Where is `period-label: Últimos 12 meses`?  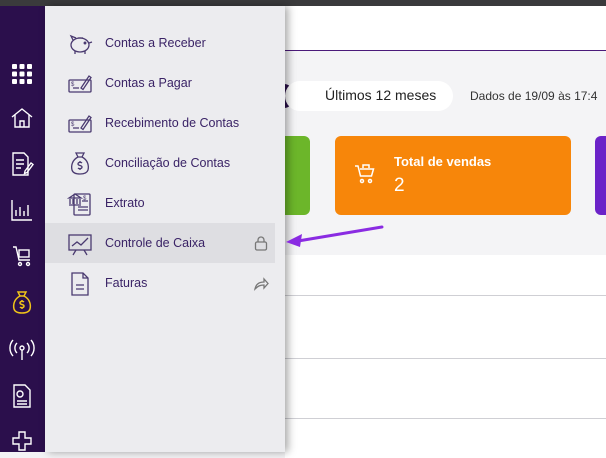
period-label: Últimos 12 meses is located at coordinates (380, 95).